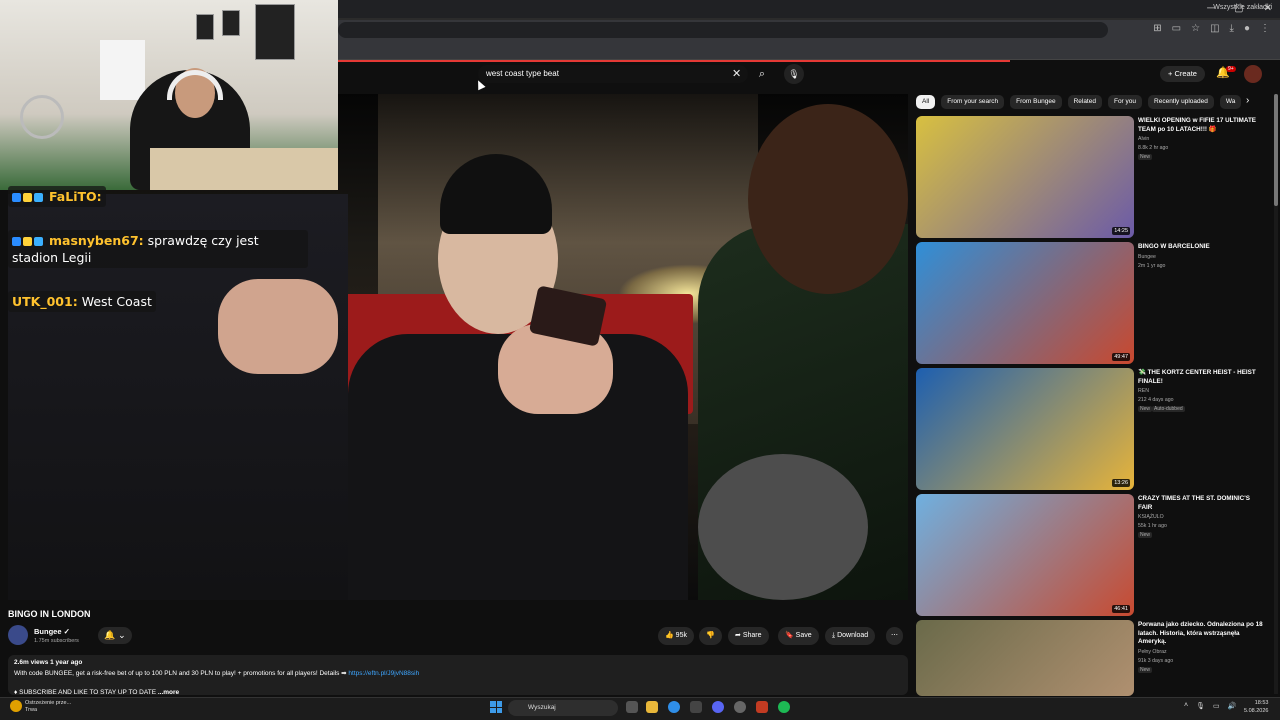  I want to click on weather-warning-icon, so click(16, 706).